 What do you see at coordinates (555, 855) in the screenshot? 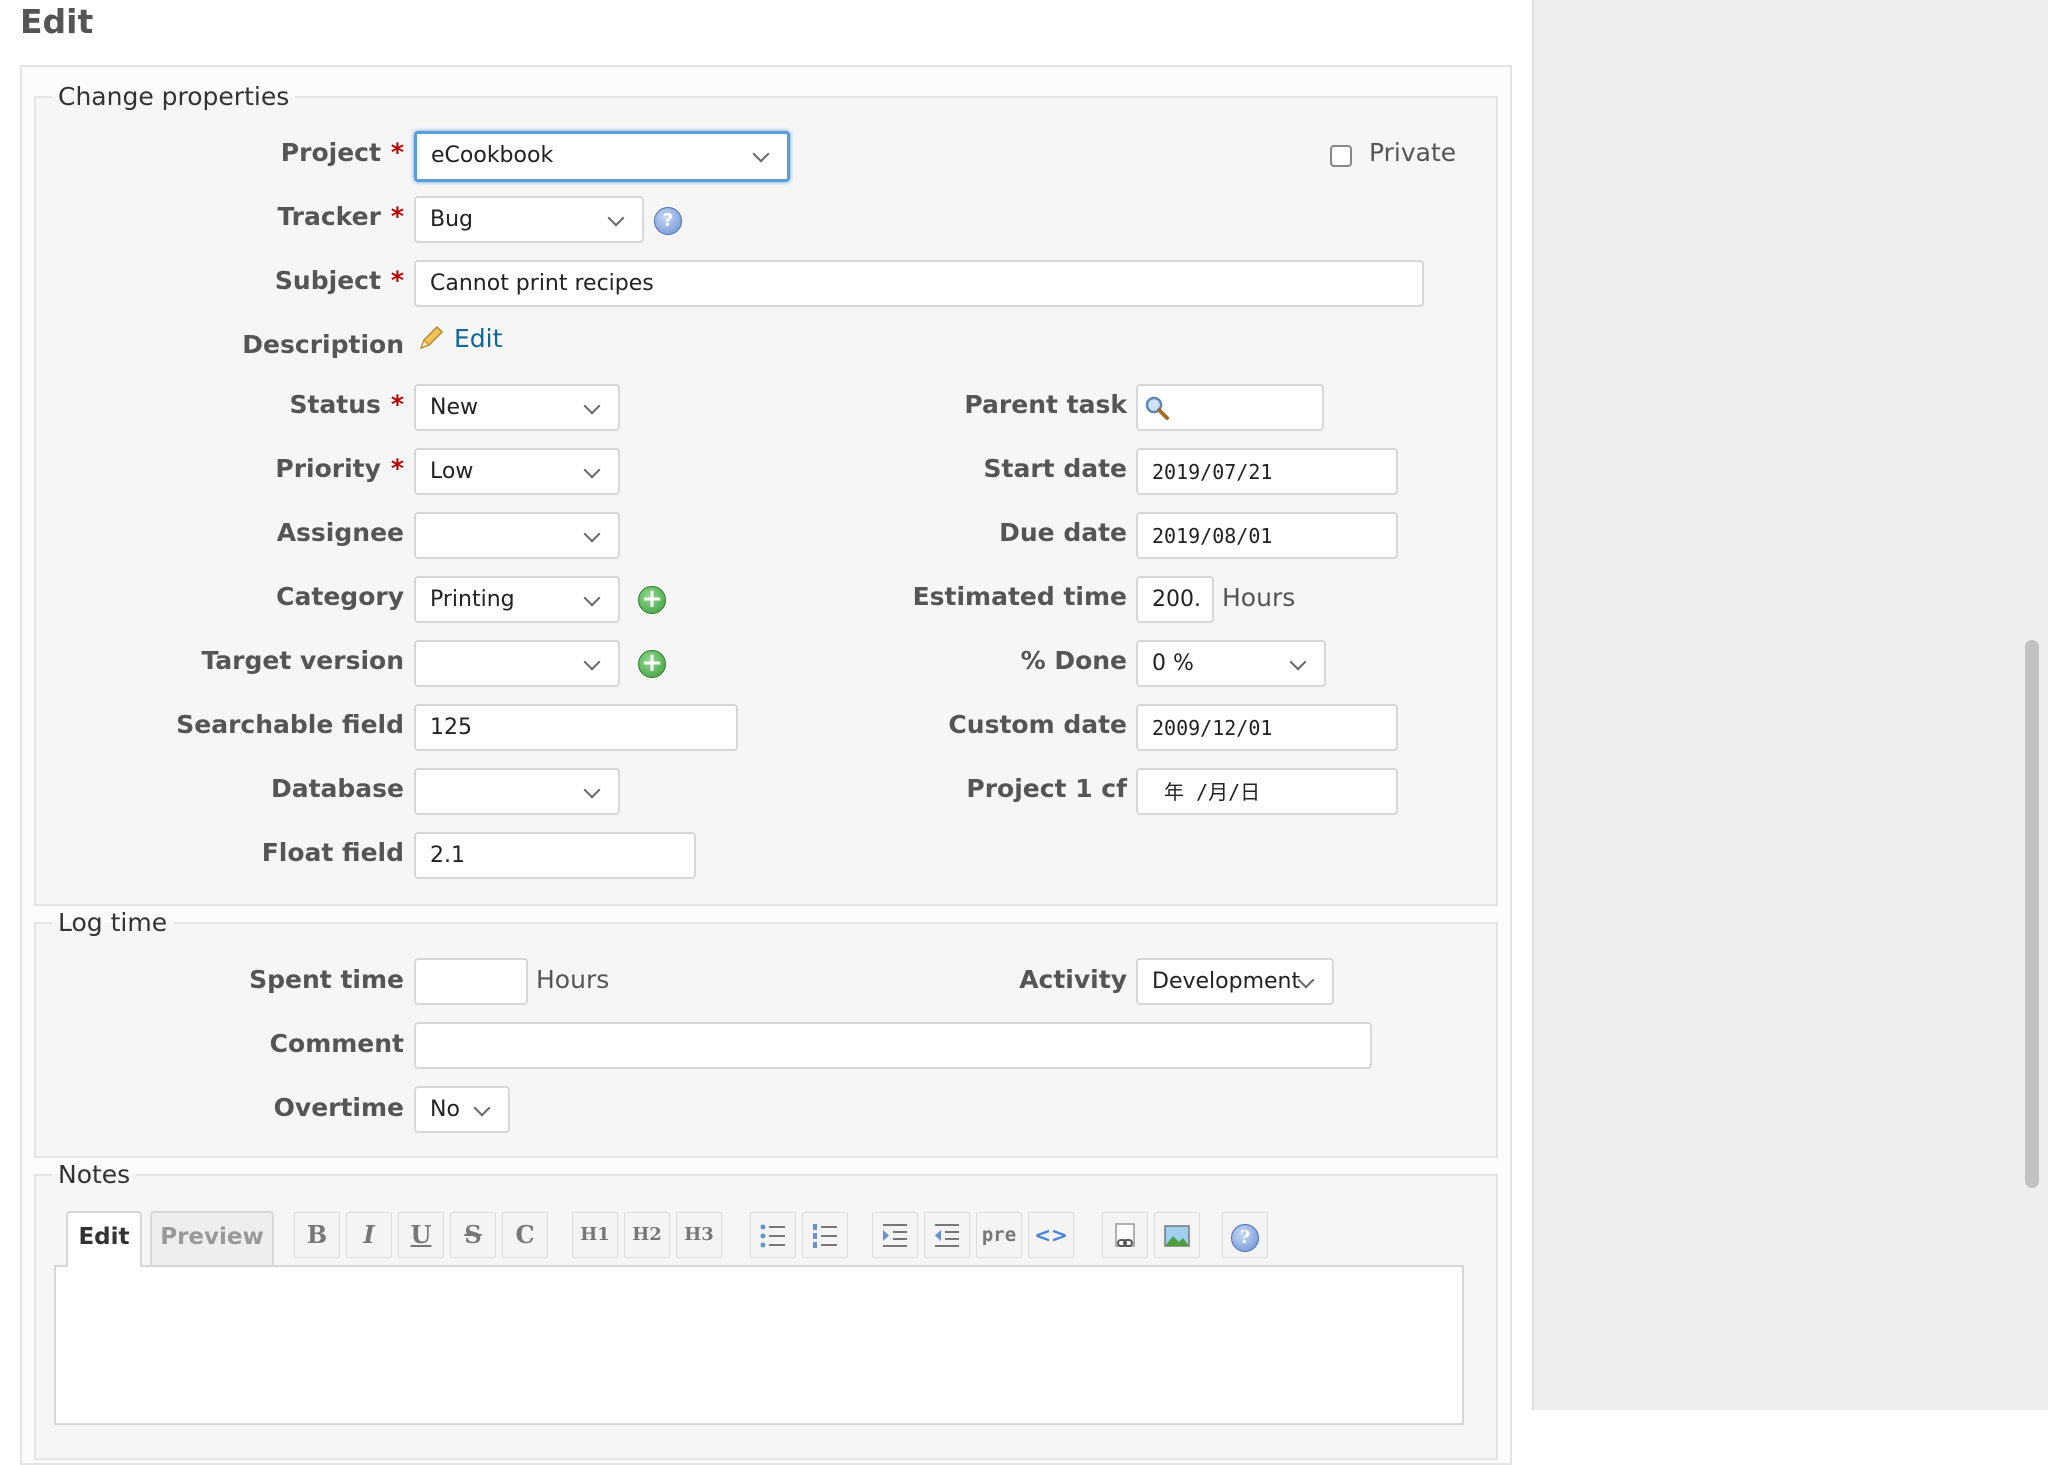
I see `float-field-input: 2.1` at bounding box center [555, 855].